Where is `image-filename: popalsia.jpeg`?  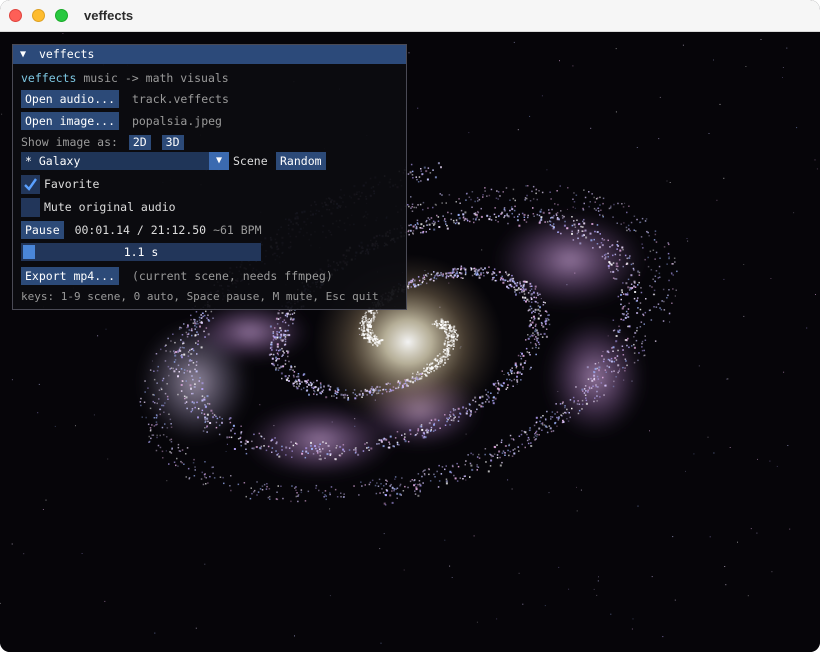
image-filename: popalsia.jpeg is located at coordinates (176, 121).